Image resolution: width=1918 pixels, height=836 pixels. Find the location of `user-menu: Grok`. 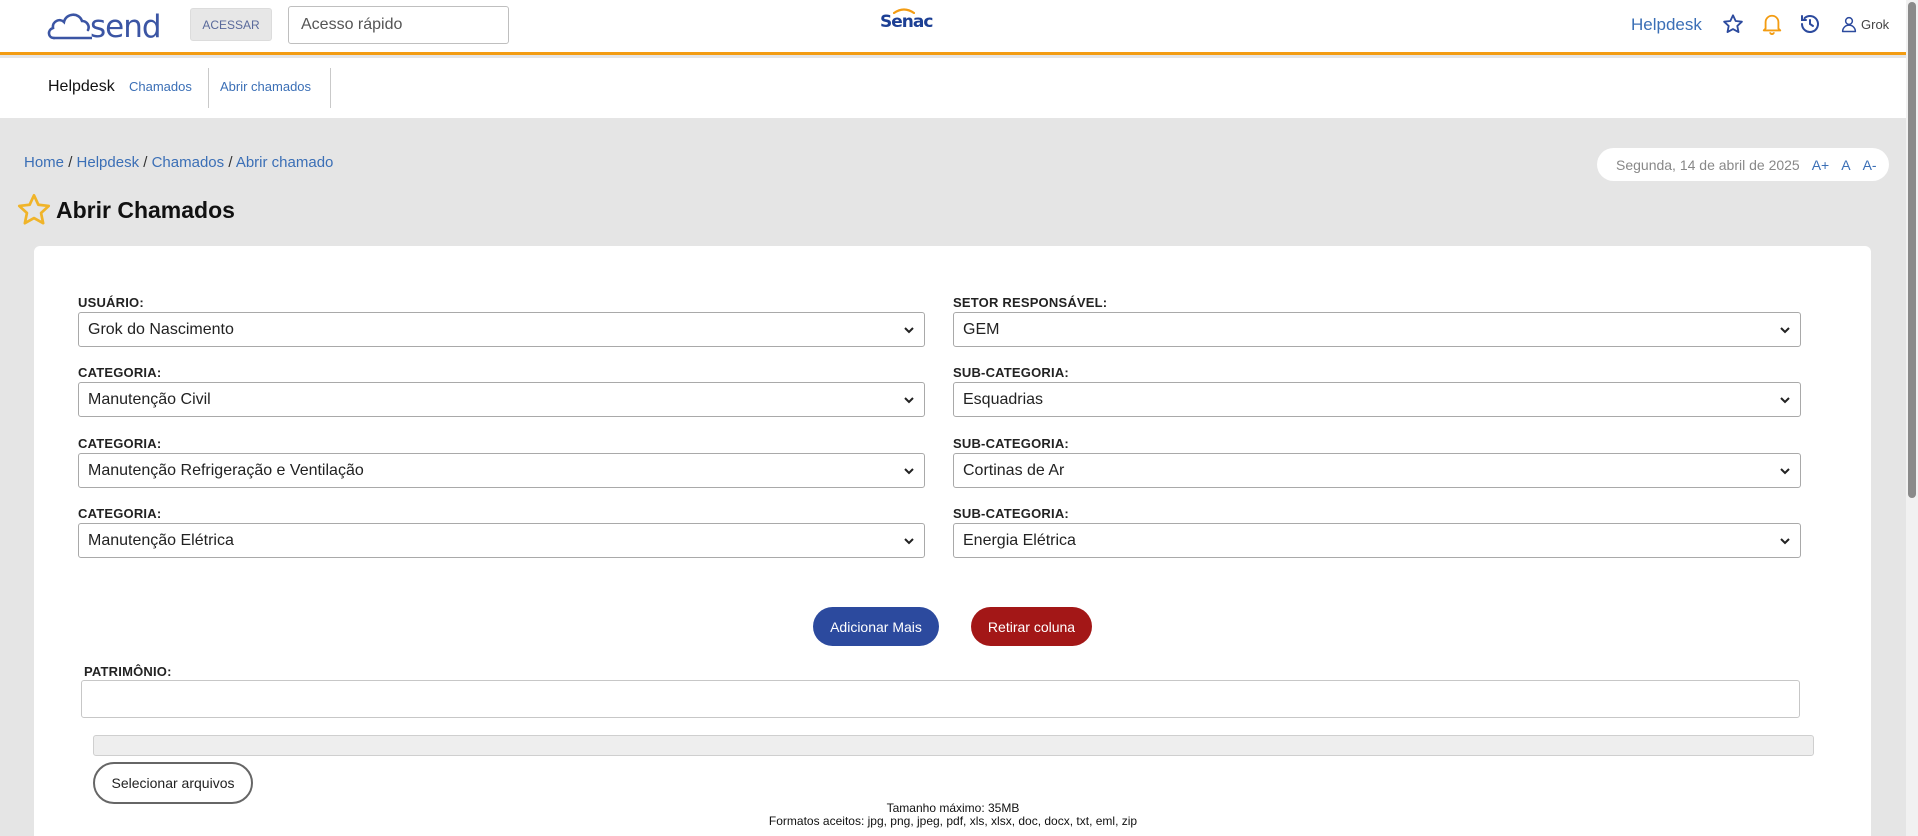

user-menu: Grok is located at coordinates (1864, 24).